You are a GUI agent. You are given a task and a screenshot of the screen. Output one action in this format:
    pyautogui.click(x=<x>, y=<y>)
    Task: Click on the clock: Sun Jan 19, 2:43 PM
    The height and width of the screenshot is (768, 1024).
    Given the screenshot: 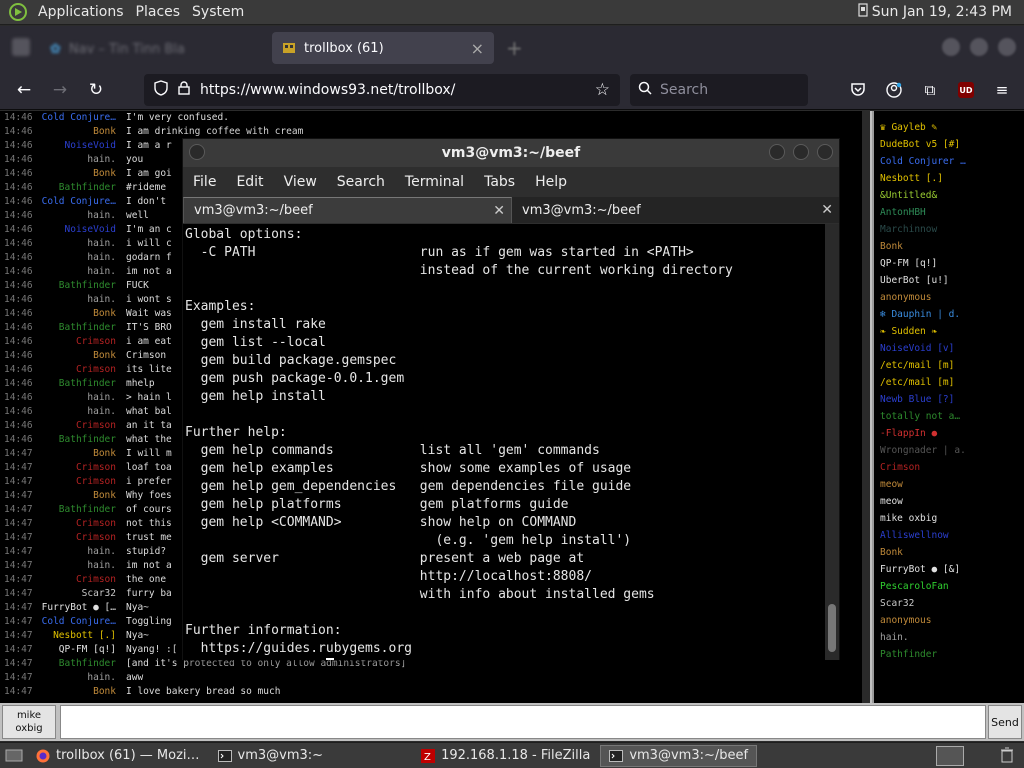 What is the action you would take?
    pyautogui.click(x=942, y=12)
    